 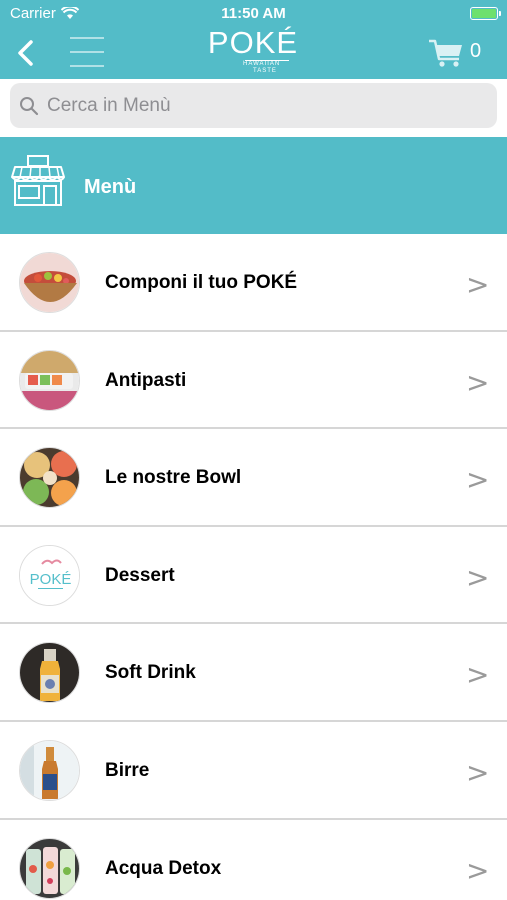 I want to click on menu-item-dessert: POKÉ Dessert >, so click(x=253, y=575).